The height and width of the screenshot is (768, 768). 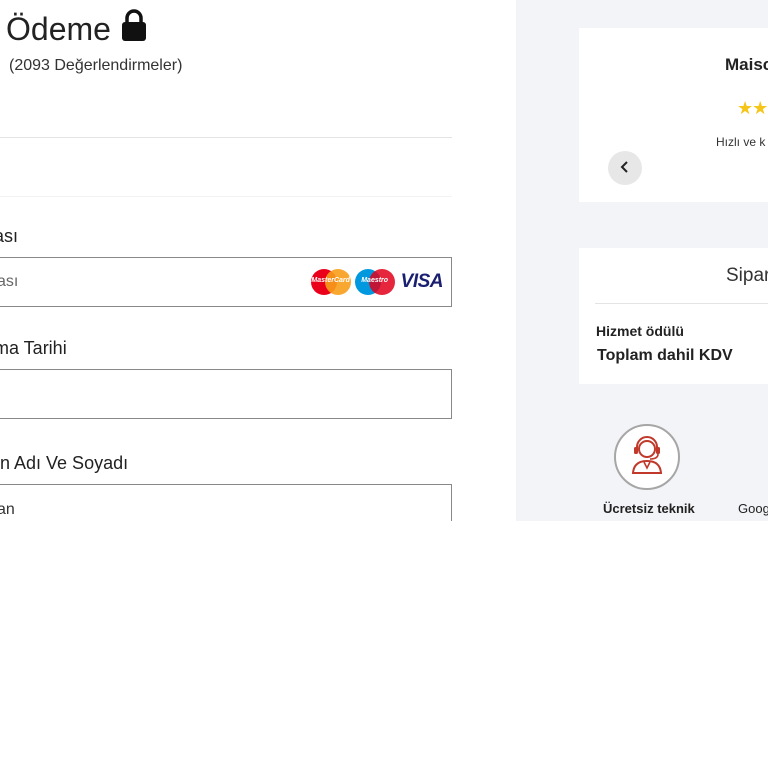 I want to click on headset-support-icon, so click(x=647, y=457).